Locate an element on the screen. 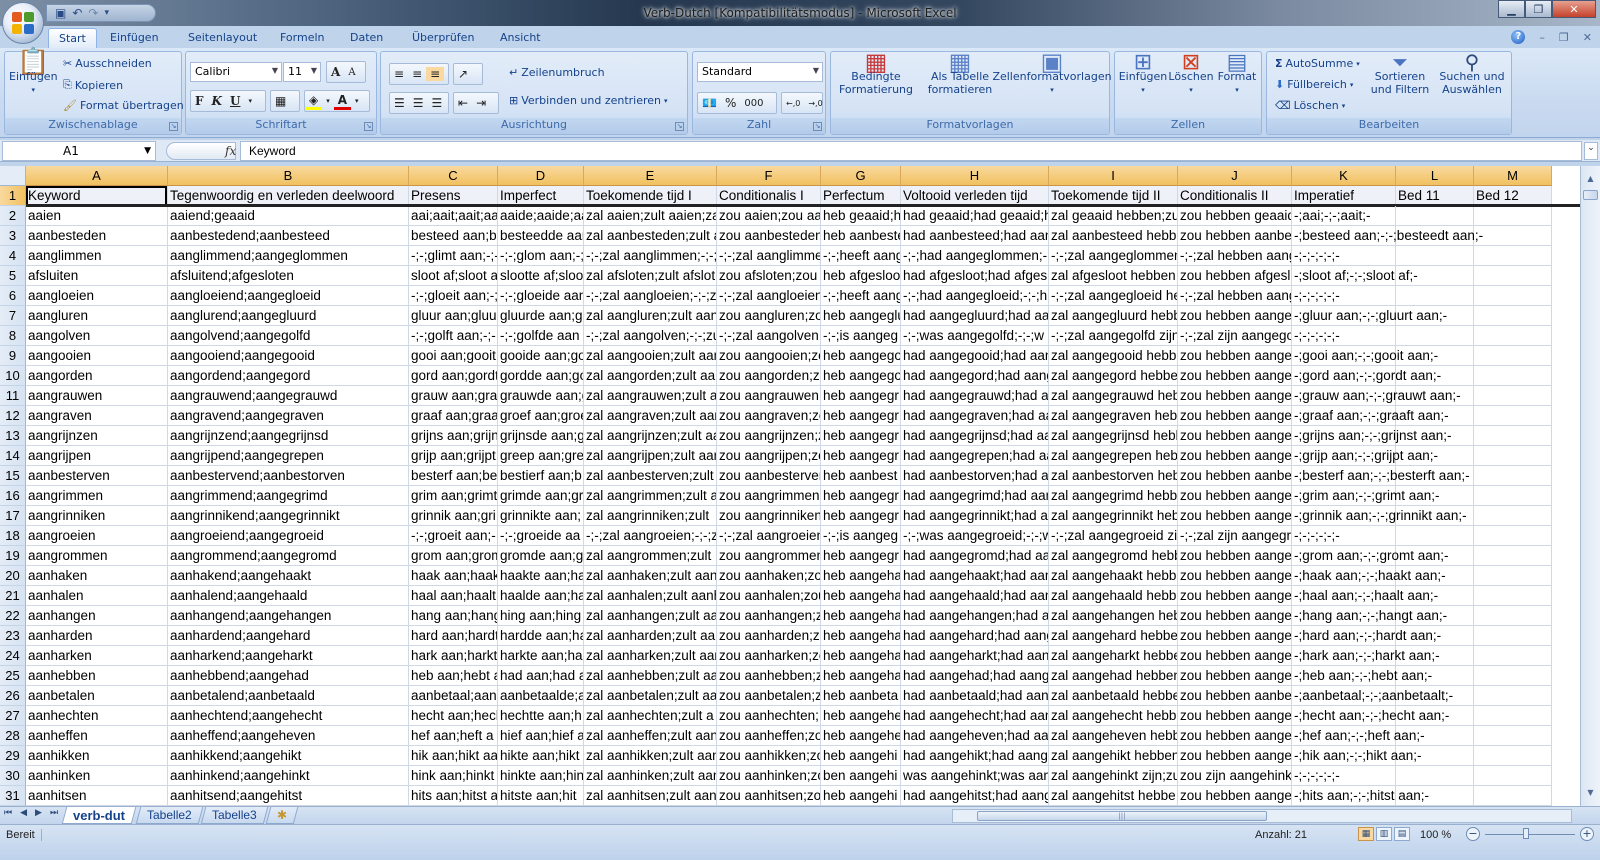 This screenshot has width=1600, height=860. formula-input: Keyword is located at coordinates (911, 151).